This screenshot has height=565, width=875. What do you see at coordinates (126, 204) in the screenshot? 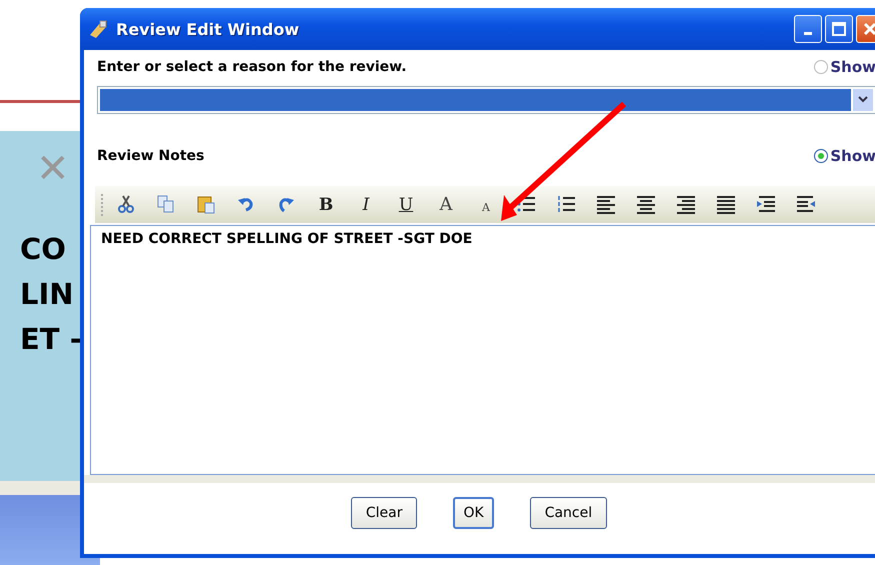
I see `scissors-icon` at bounding box center [126, 204].